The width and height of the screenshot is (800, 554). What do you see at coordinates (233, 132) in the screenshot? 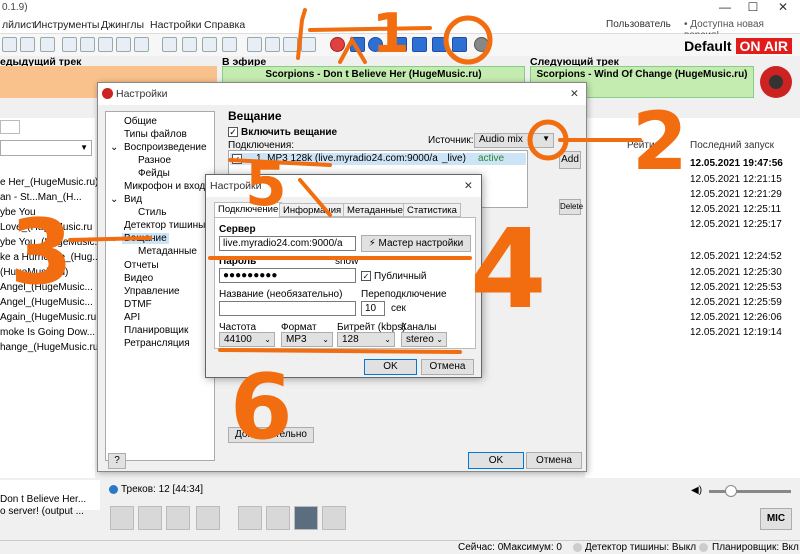
I see `enable-broadcast-checkbox: ✓` at bounding box center [233, 132].